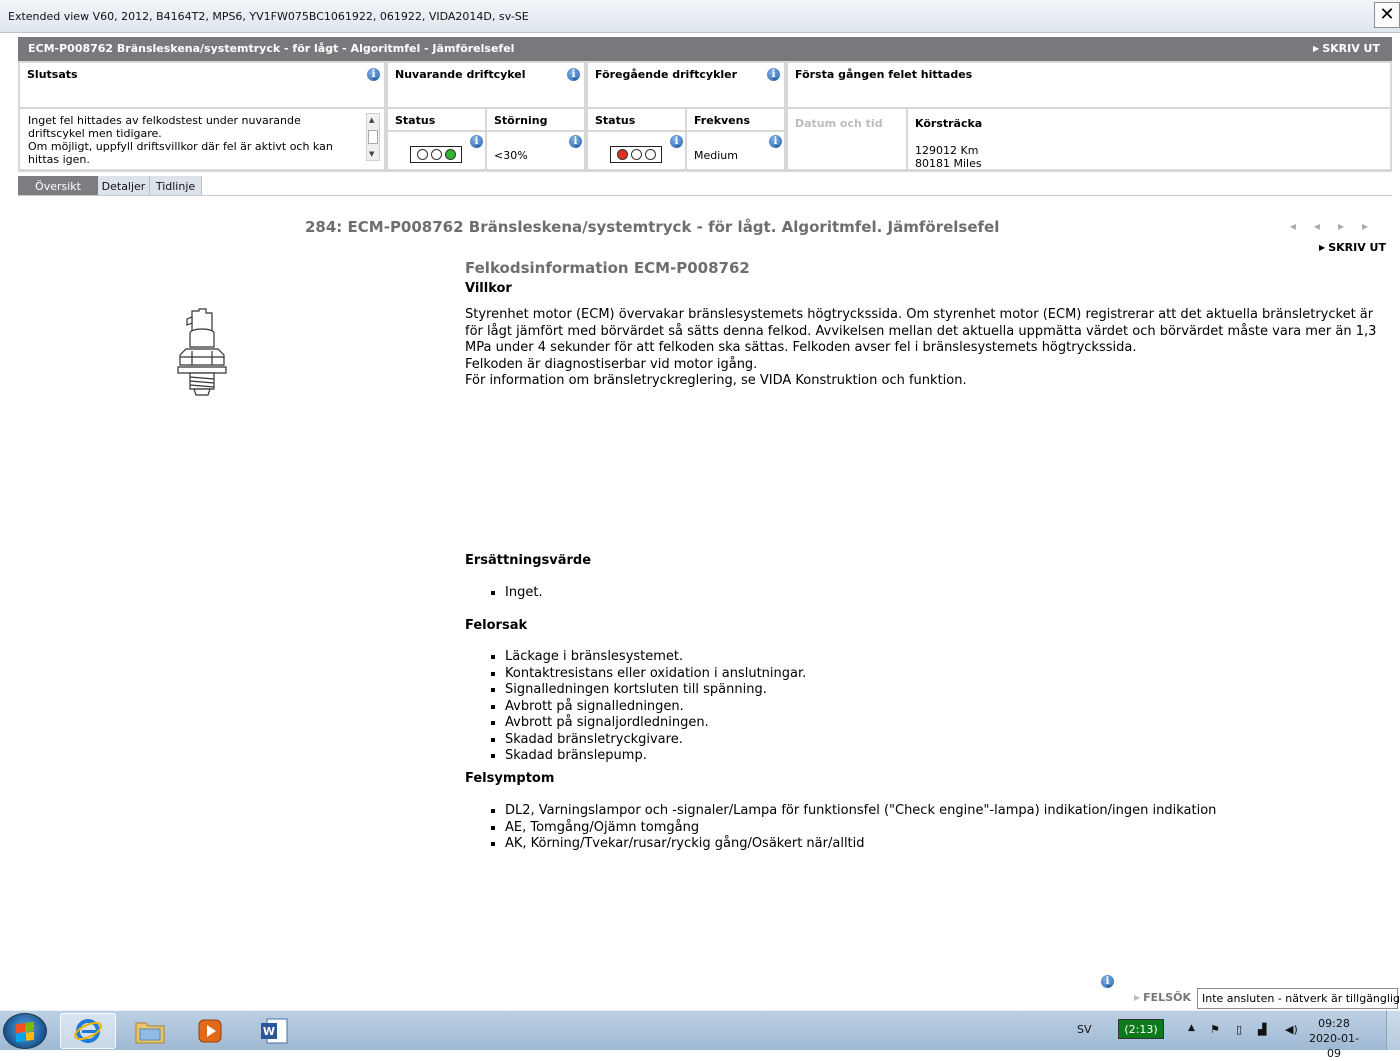 Image resolution: width=1400 pixels, height=1061 pixels. Describe the element at coordinates (1141, 1029) in the screenshot. I see `battery-indicator: (2:13)` at that location.